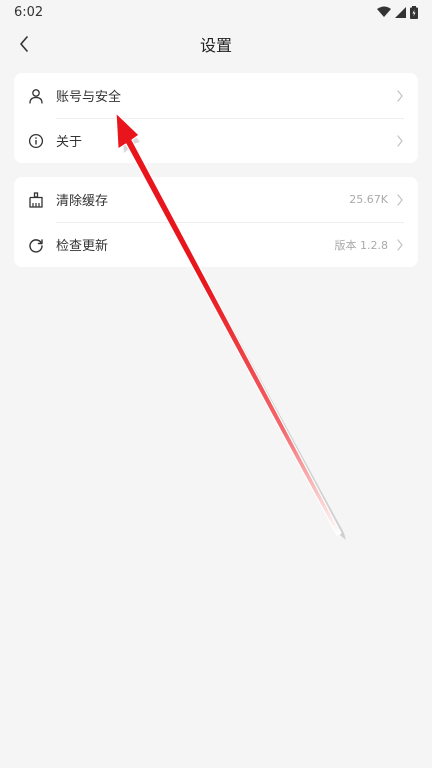 This screenshot has height=768, width=432. I want to click on app-header: 设置, so click(216, 44).